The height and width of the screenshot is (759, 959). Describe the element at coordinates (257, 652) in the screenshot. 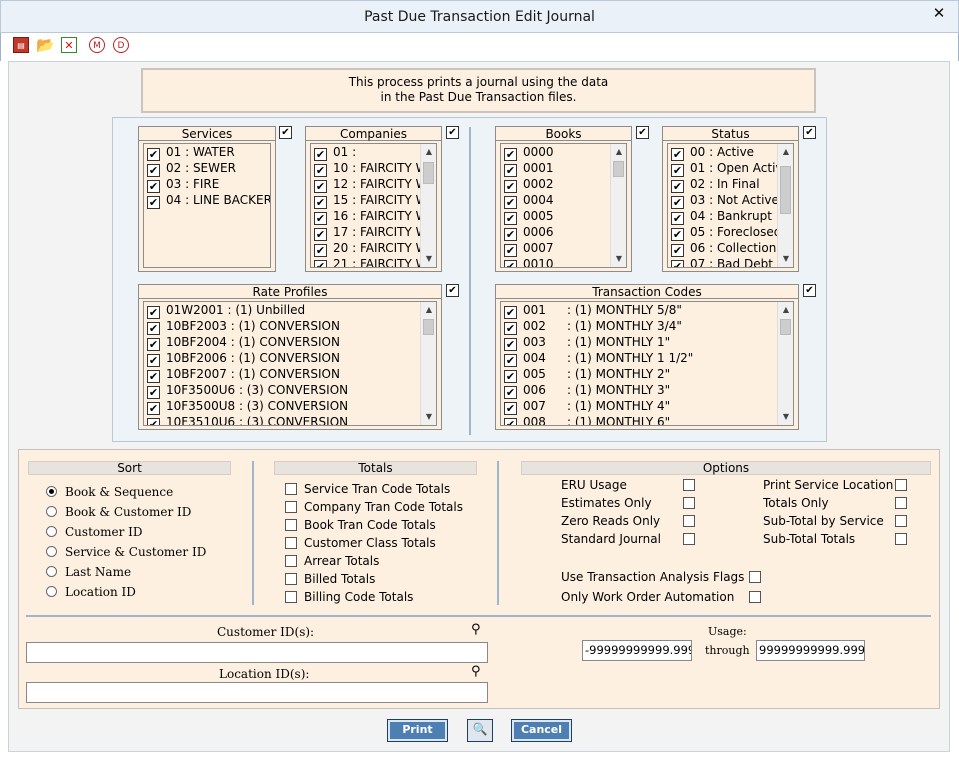

I see `customer-id-input` at that location.